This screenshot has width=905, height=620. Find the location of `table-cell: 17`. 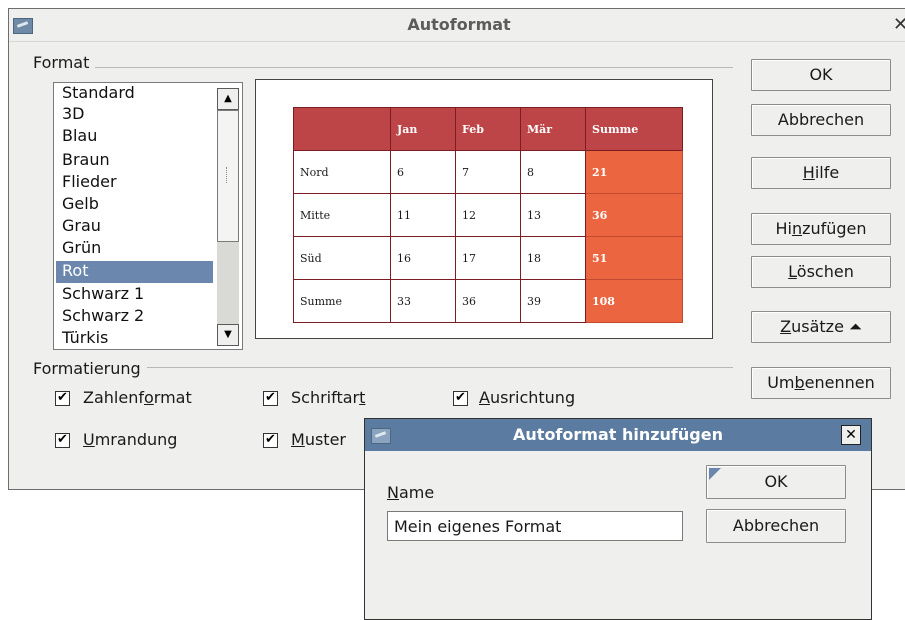

table-cell: 17 is located at coordinates (488, 258).